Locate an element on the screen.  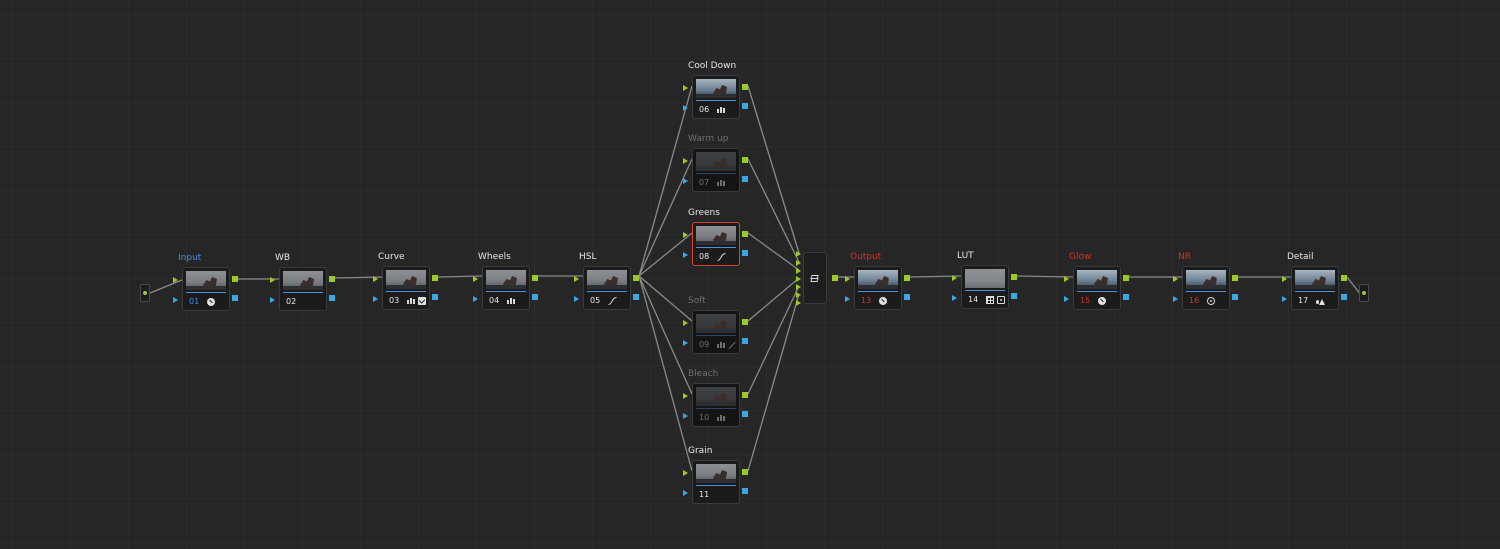
node-17-detail: Detail 17 is located at coordinates (1314, 281).